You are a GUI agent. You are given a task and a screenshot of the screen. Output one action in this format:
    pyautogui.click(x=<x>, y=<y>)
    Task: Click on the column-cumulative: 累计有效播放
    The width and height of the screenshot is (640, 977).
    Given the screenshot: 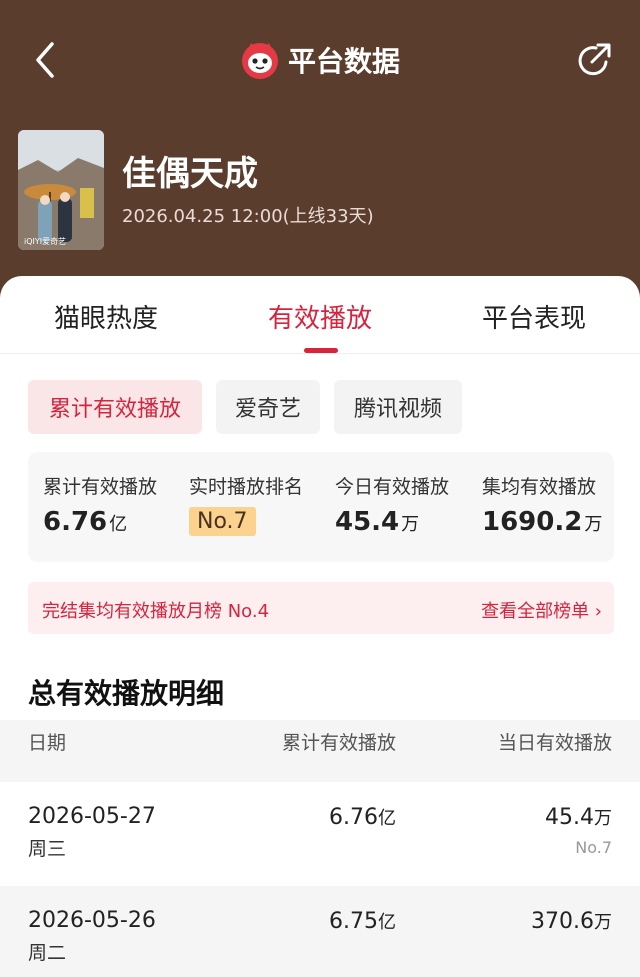 What is the action you would take?
    pyautogui.click(x=338, y=743)
    